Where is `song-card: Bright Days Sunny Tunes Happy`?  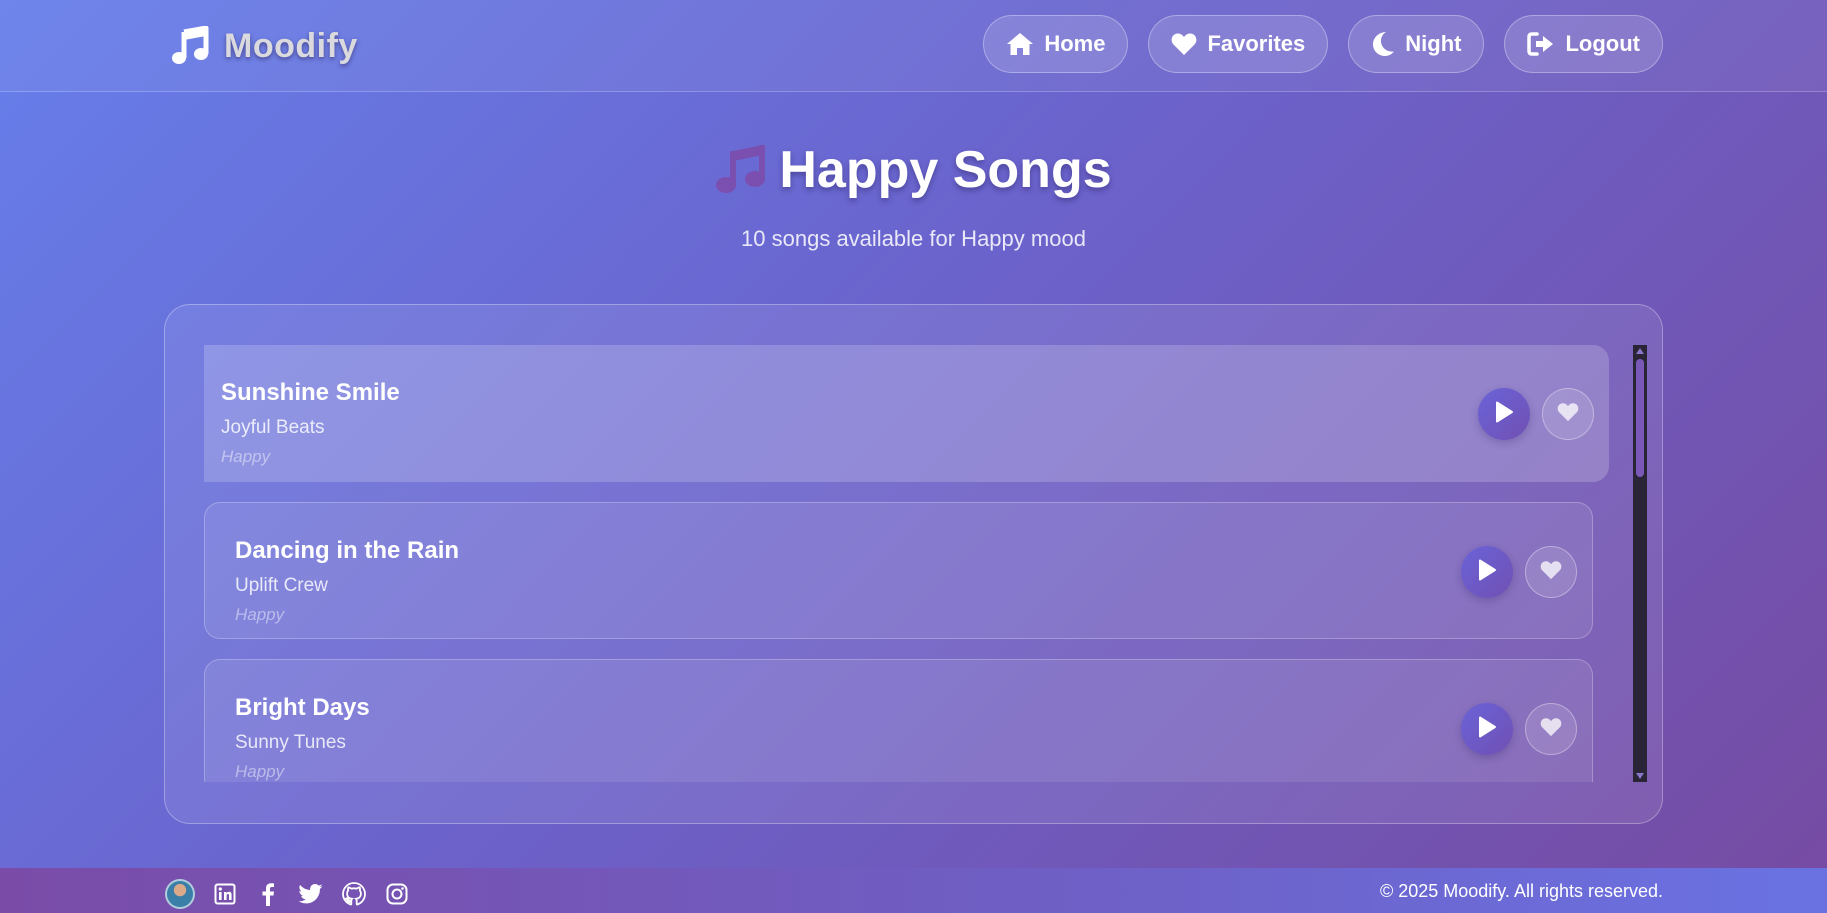 song-card: Bright Days Sunny Tunes Happy is located at coordinates (898, 720).